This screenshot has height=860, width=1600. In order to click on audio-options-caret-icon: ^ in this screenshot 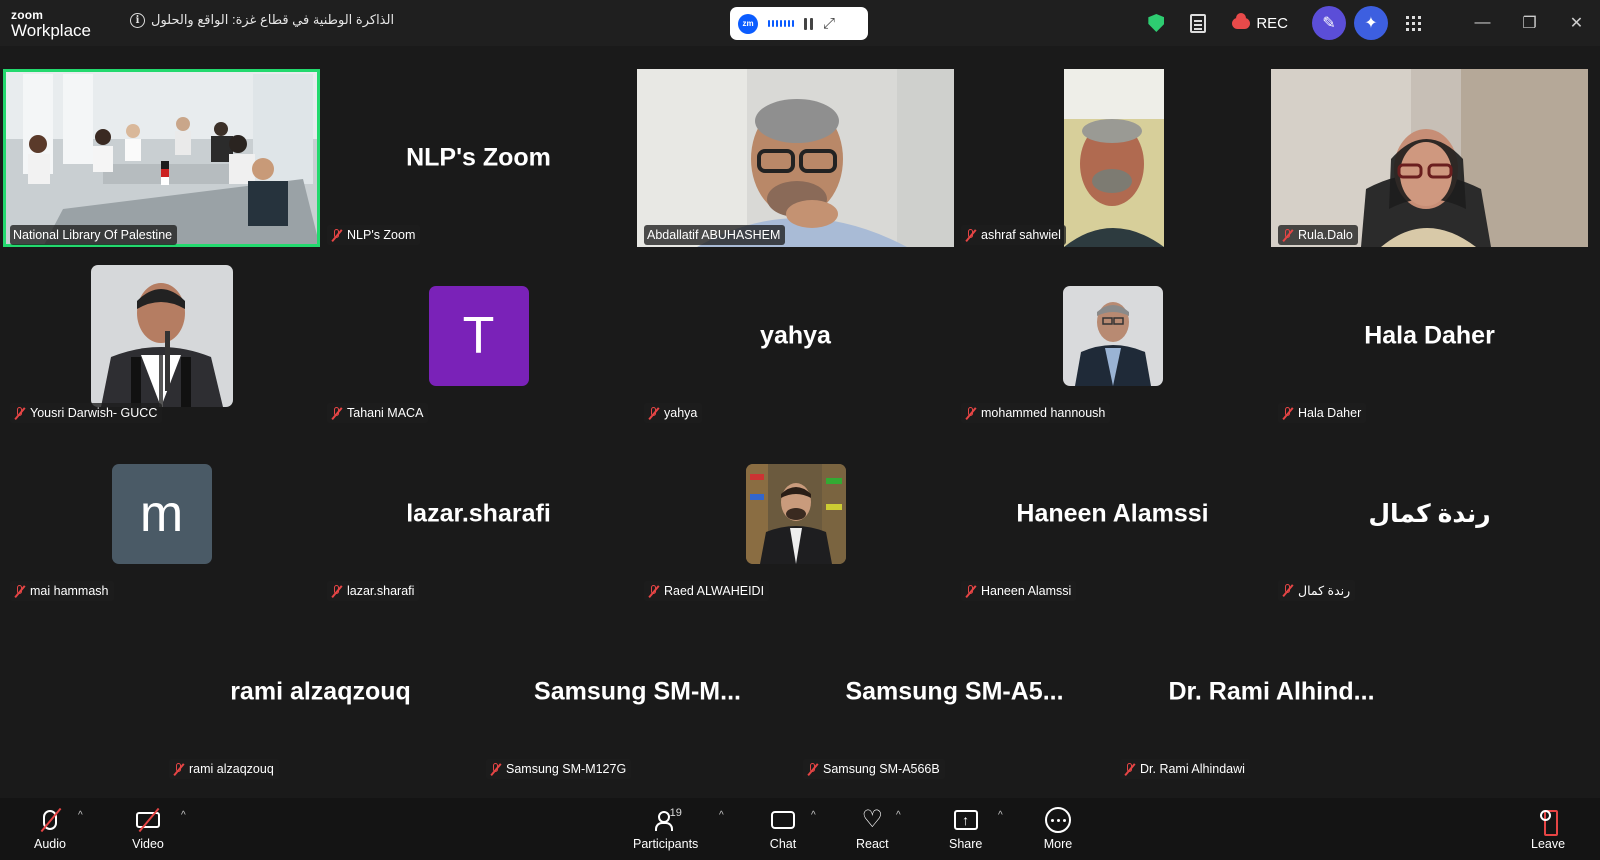, I will do `click(83, 815)`.